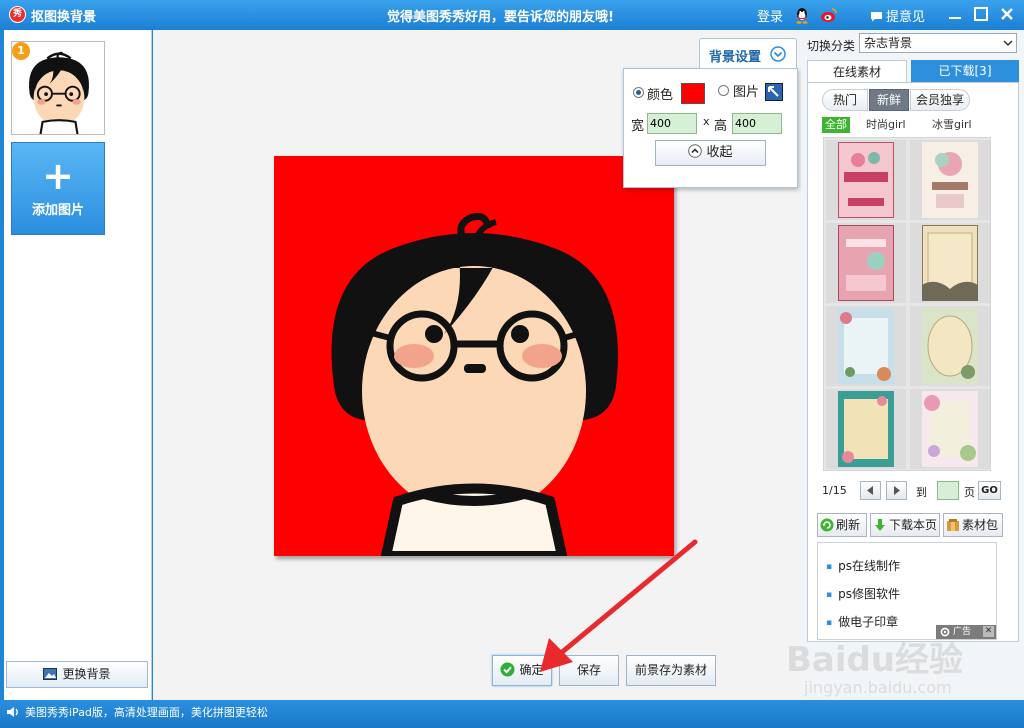 The width and height of the screenshot is (1024, 728). Describe the element at coordinates (695, 151) in the screenshot. I see `chevron-up-circle-icon` at that location.